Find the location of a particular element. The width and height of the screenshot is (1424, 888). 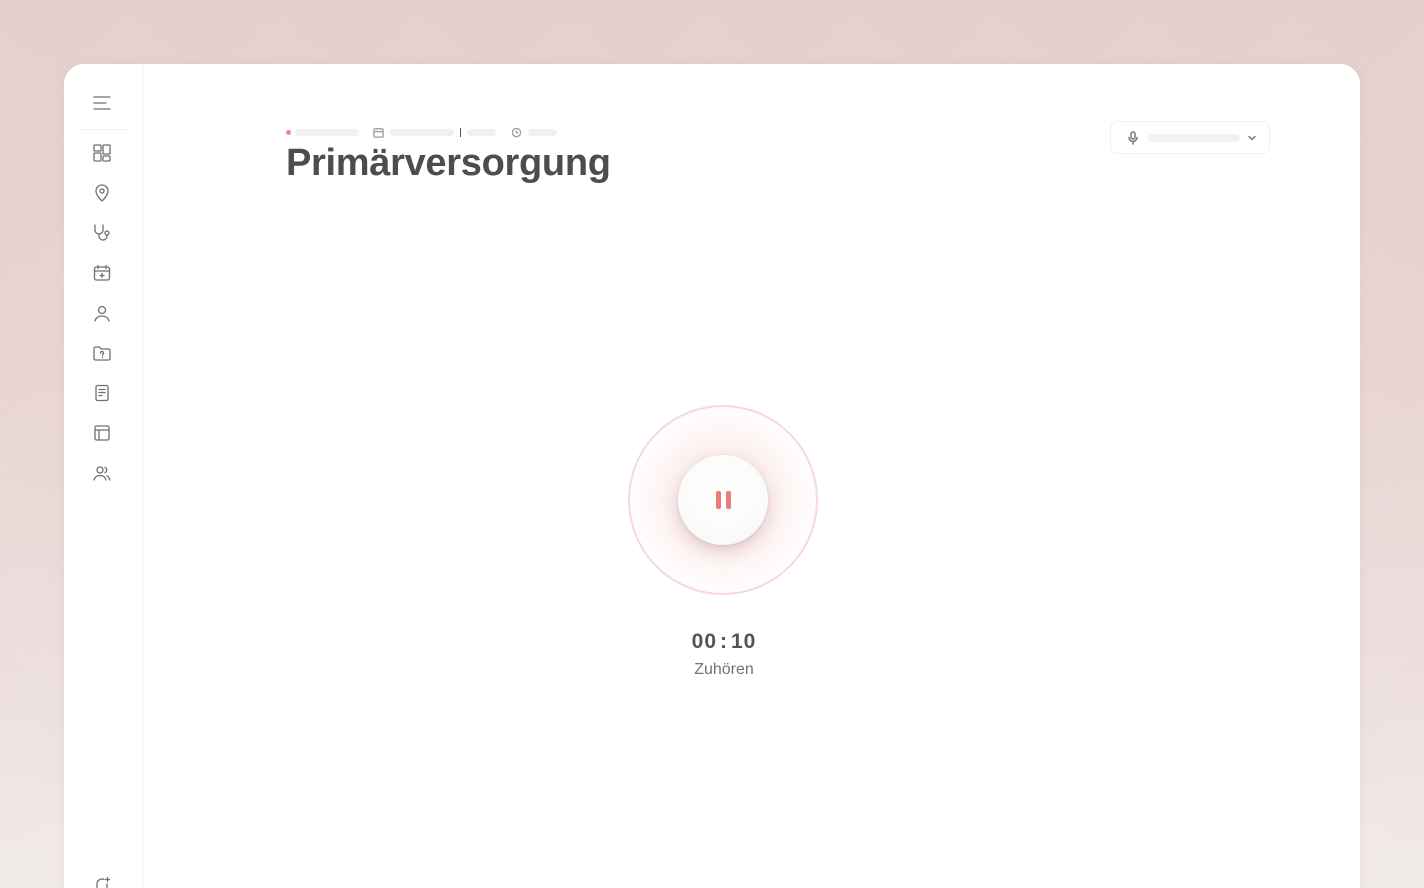

menu-toggle-icon is located at coordinates (102, 103).